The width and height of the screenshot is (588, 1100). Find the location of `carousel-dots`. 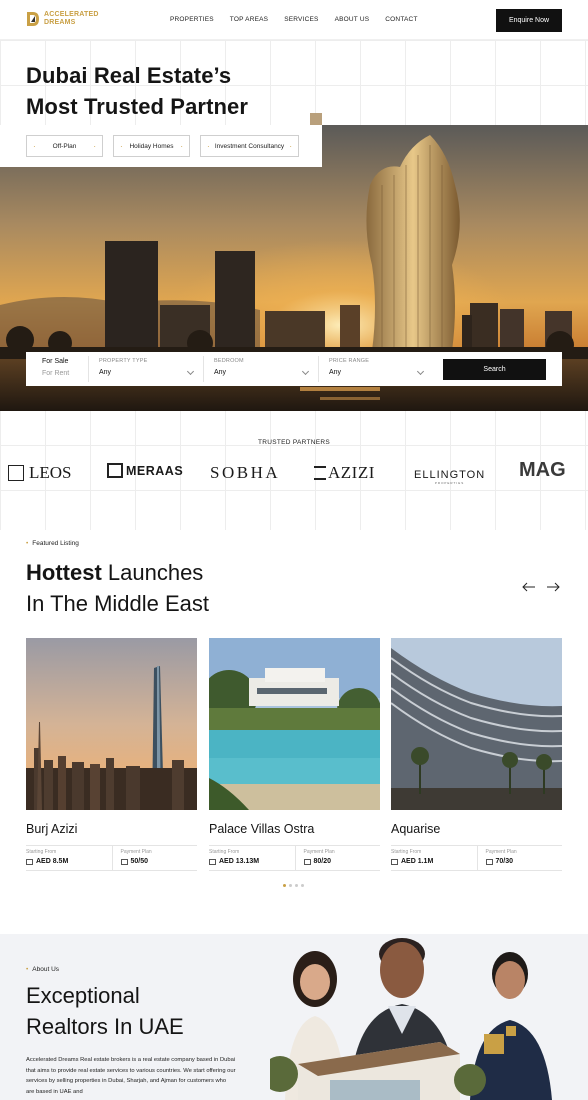

carousel-dots is located at coordinates (293, 885).